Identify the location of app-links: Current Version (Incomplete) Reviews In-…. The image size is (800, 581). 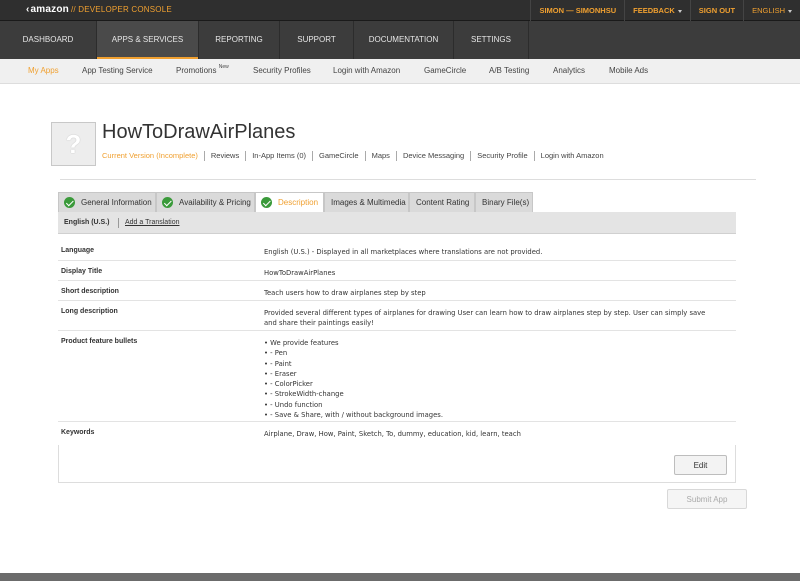
(356, 156).